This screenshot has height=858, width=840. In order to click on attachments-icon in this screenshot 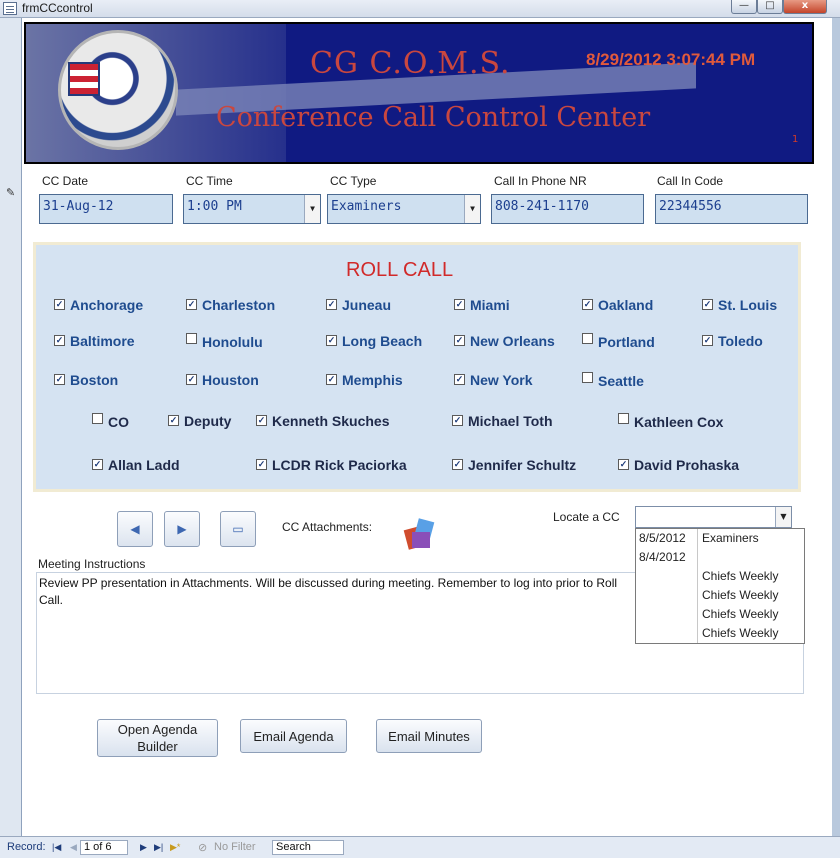, I will do `click(420, 534)`.